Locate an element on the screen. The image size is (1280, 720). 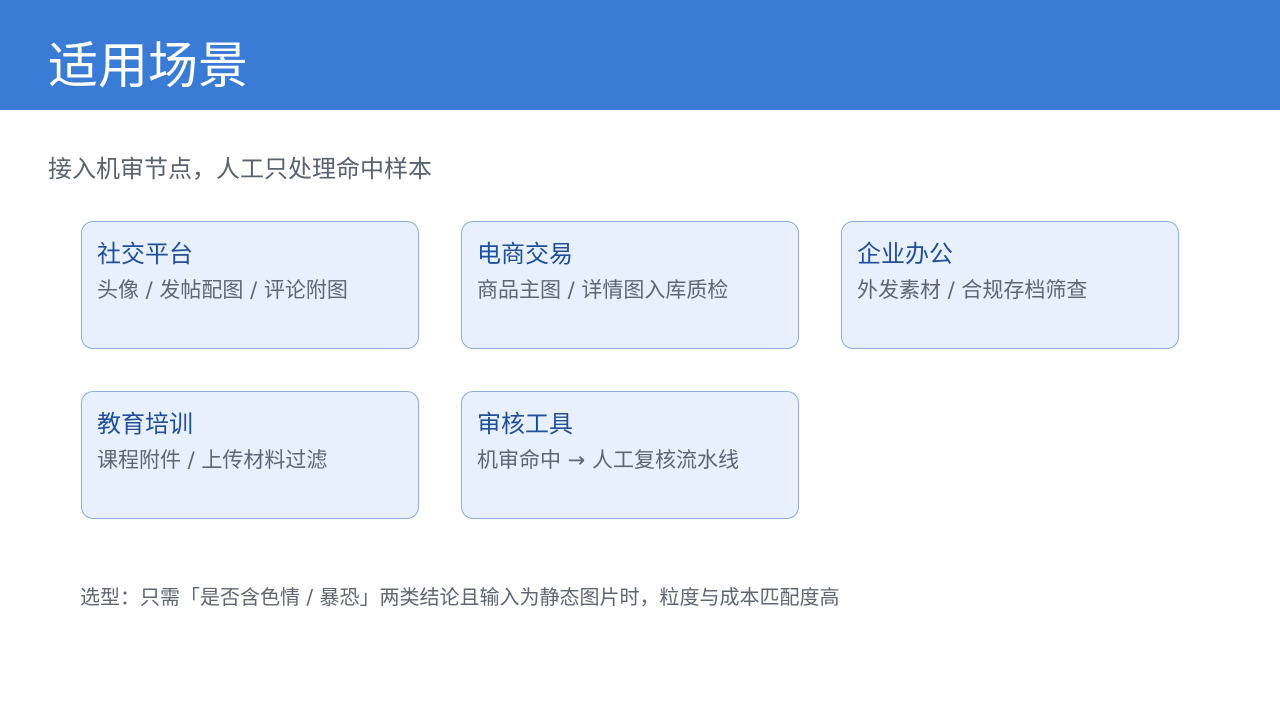
card-title: 企业办公 is located at coordinates (905, 254).